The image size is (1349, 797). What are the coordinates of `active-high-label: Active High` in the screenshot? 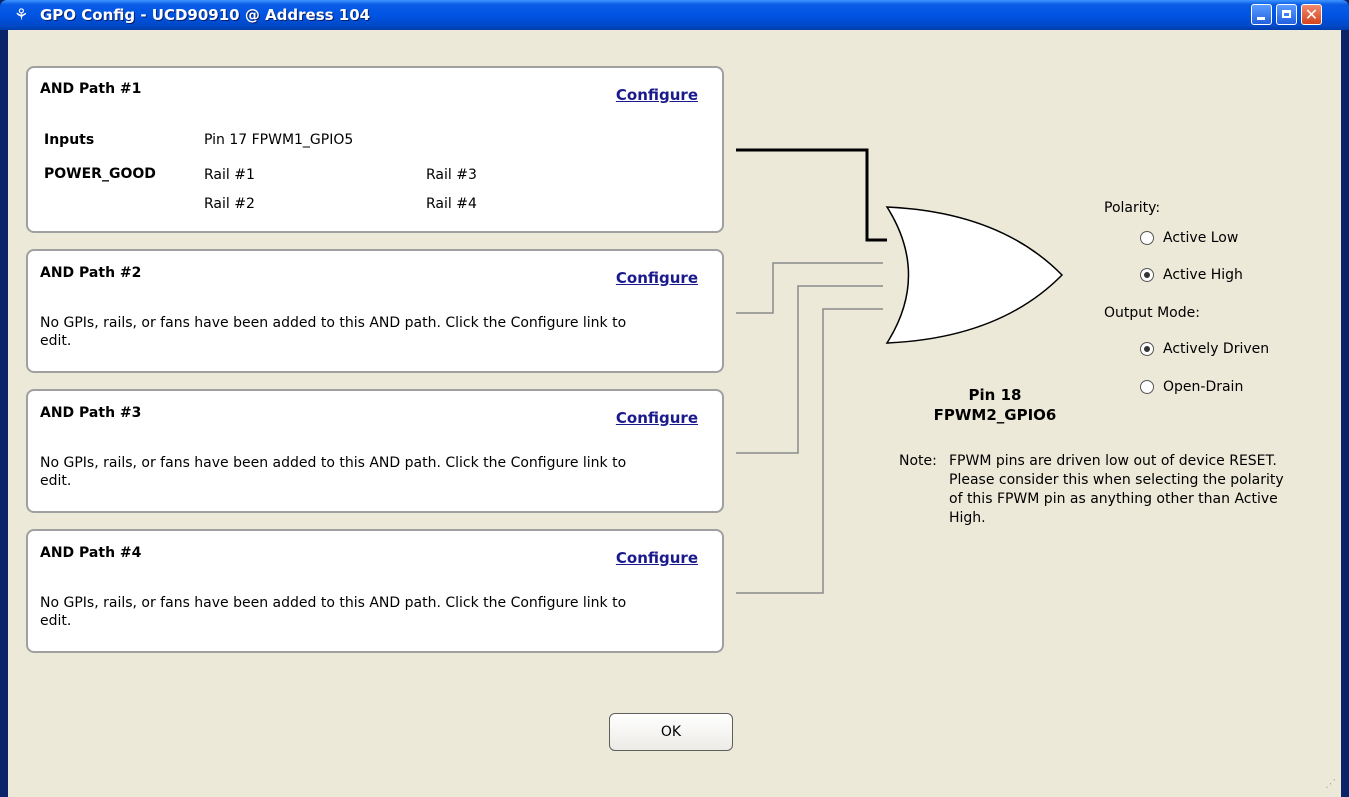 It's located at (1203, 275).